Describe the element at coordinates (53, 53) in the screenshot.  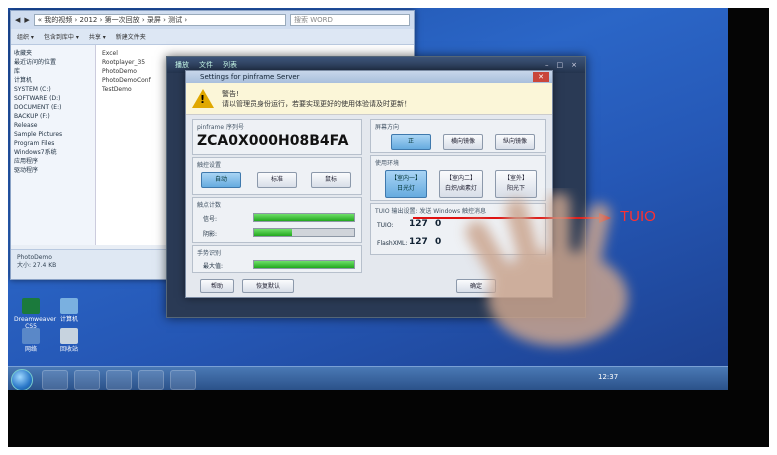
I see `nav-item: 收藏夹` at that location.